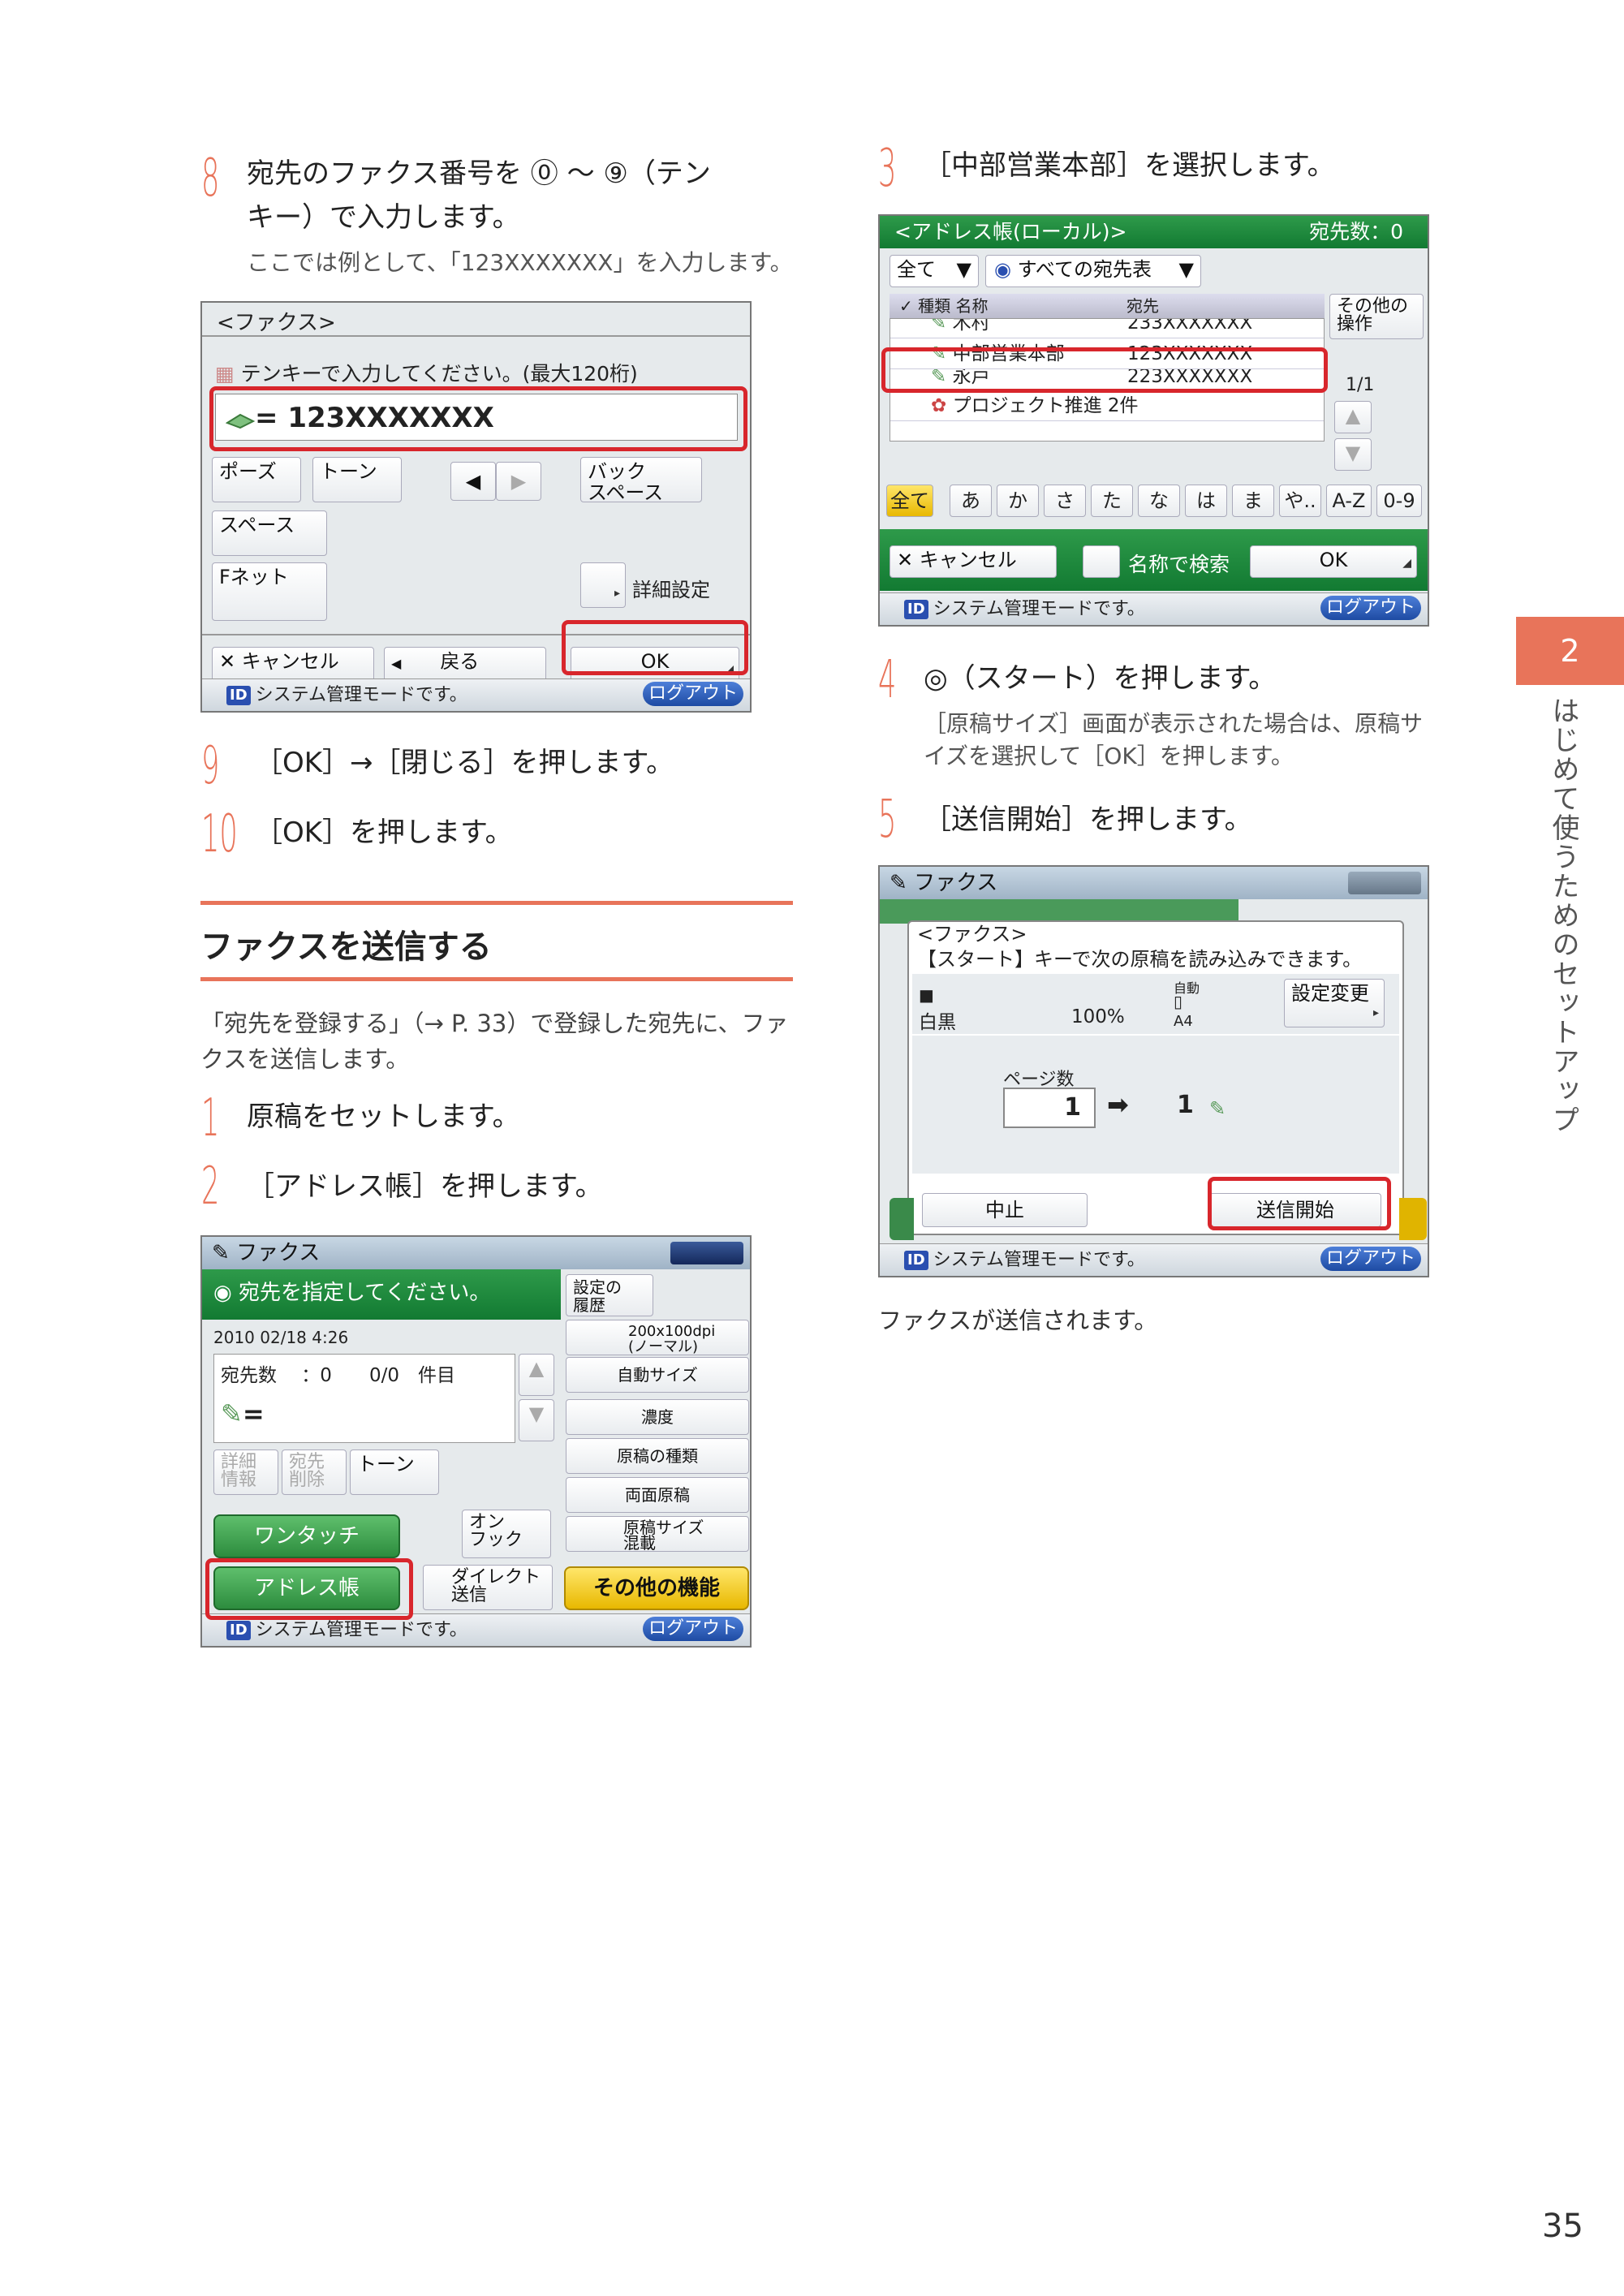 The width and height of the screenshot is (1624, 2296). What do you see at coordinates (1356, 232) in the screenshot?
I see `destination-count: 宛先数：0` at bounding box center [1356, 232].